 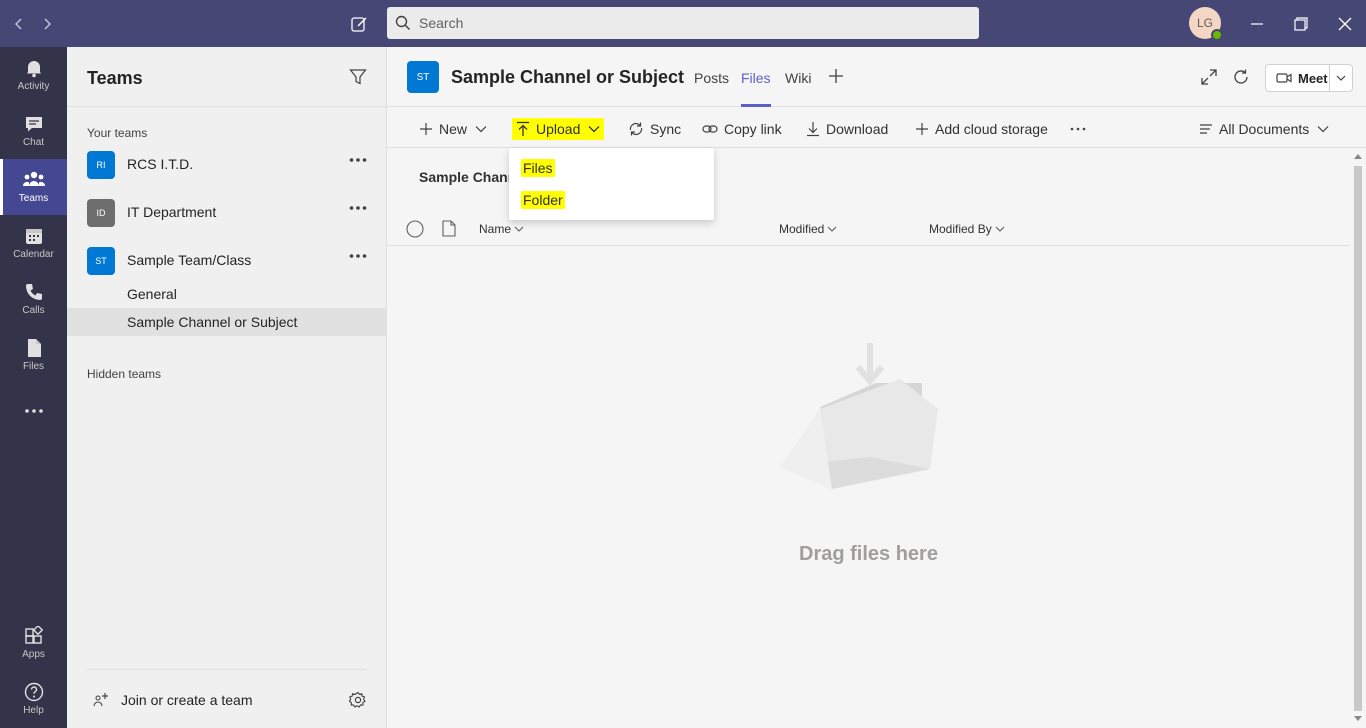 I want to click on more-actions-button, so click(x=1078, y=129).